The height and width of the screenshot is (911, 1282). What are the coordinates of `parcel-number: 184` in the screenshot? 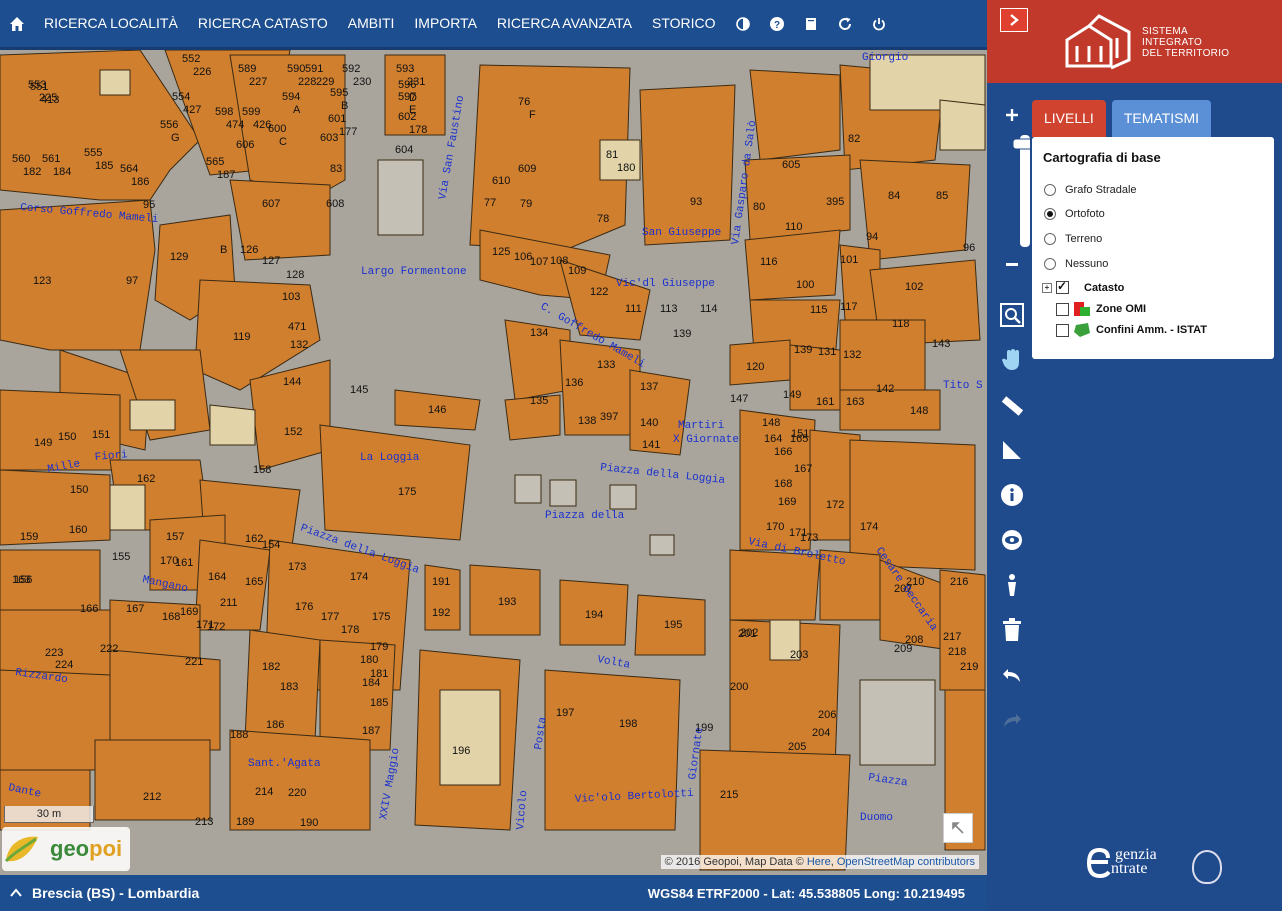 It's located at (62, 172).